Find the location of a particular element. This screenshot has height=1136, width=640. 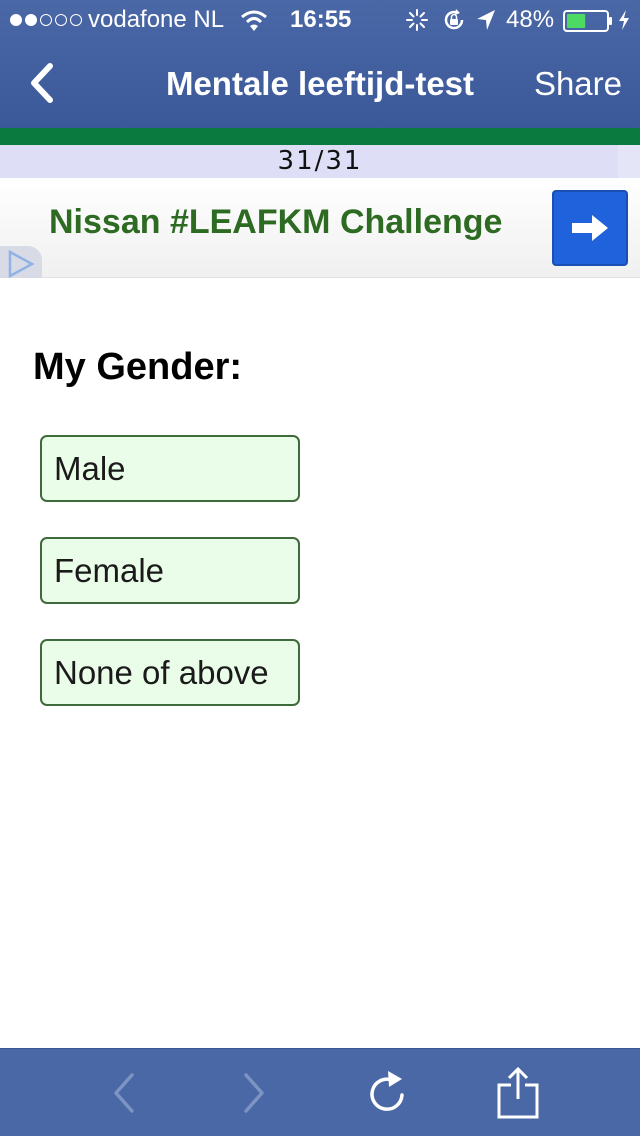

ad-choices-icon is located at coordinates (21, 264).